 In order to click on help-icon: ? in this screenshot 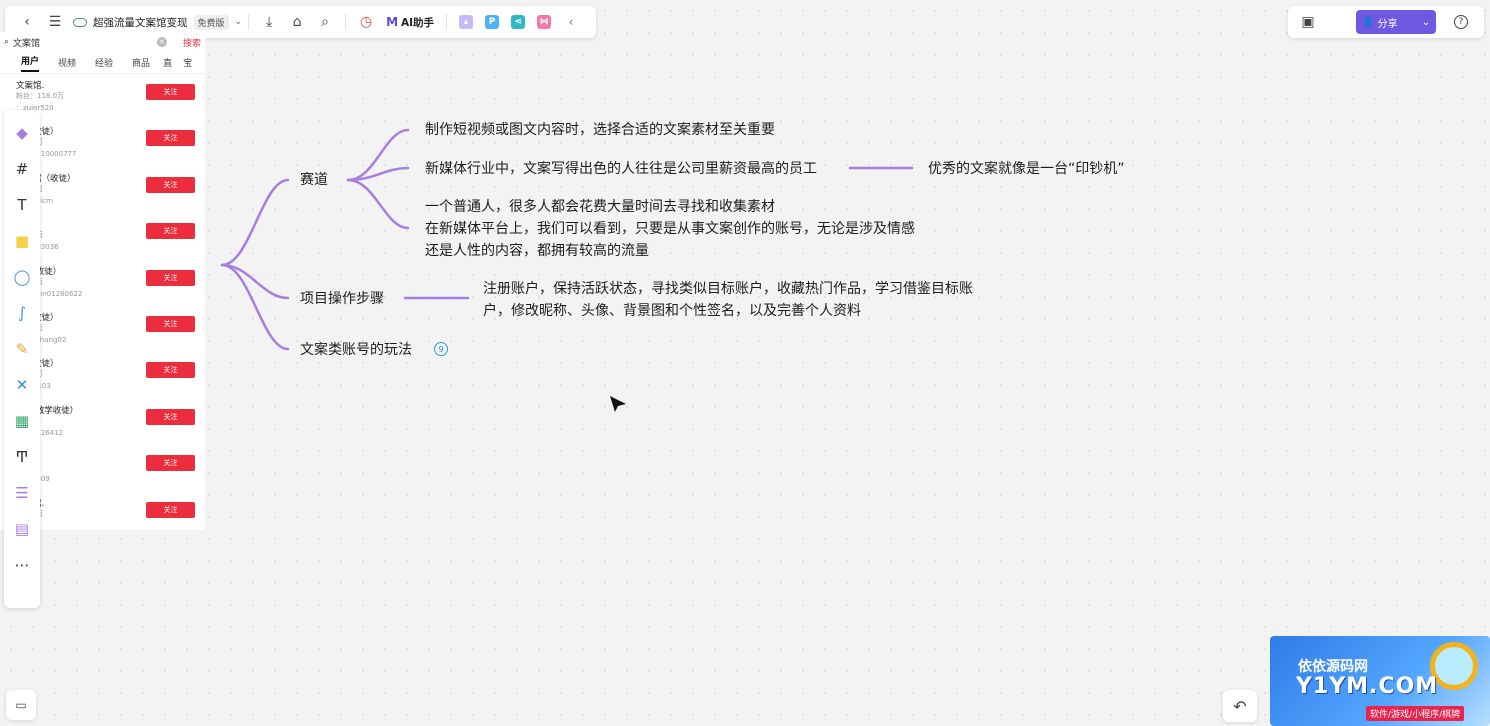, I will do `click(1461, 22)`.